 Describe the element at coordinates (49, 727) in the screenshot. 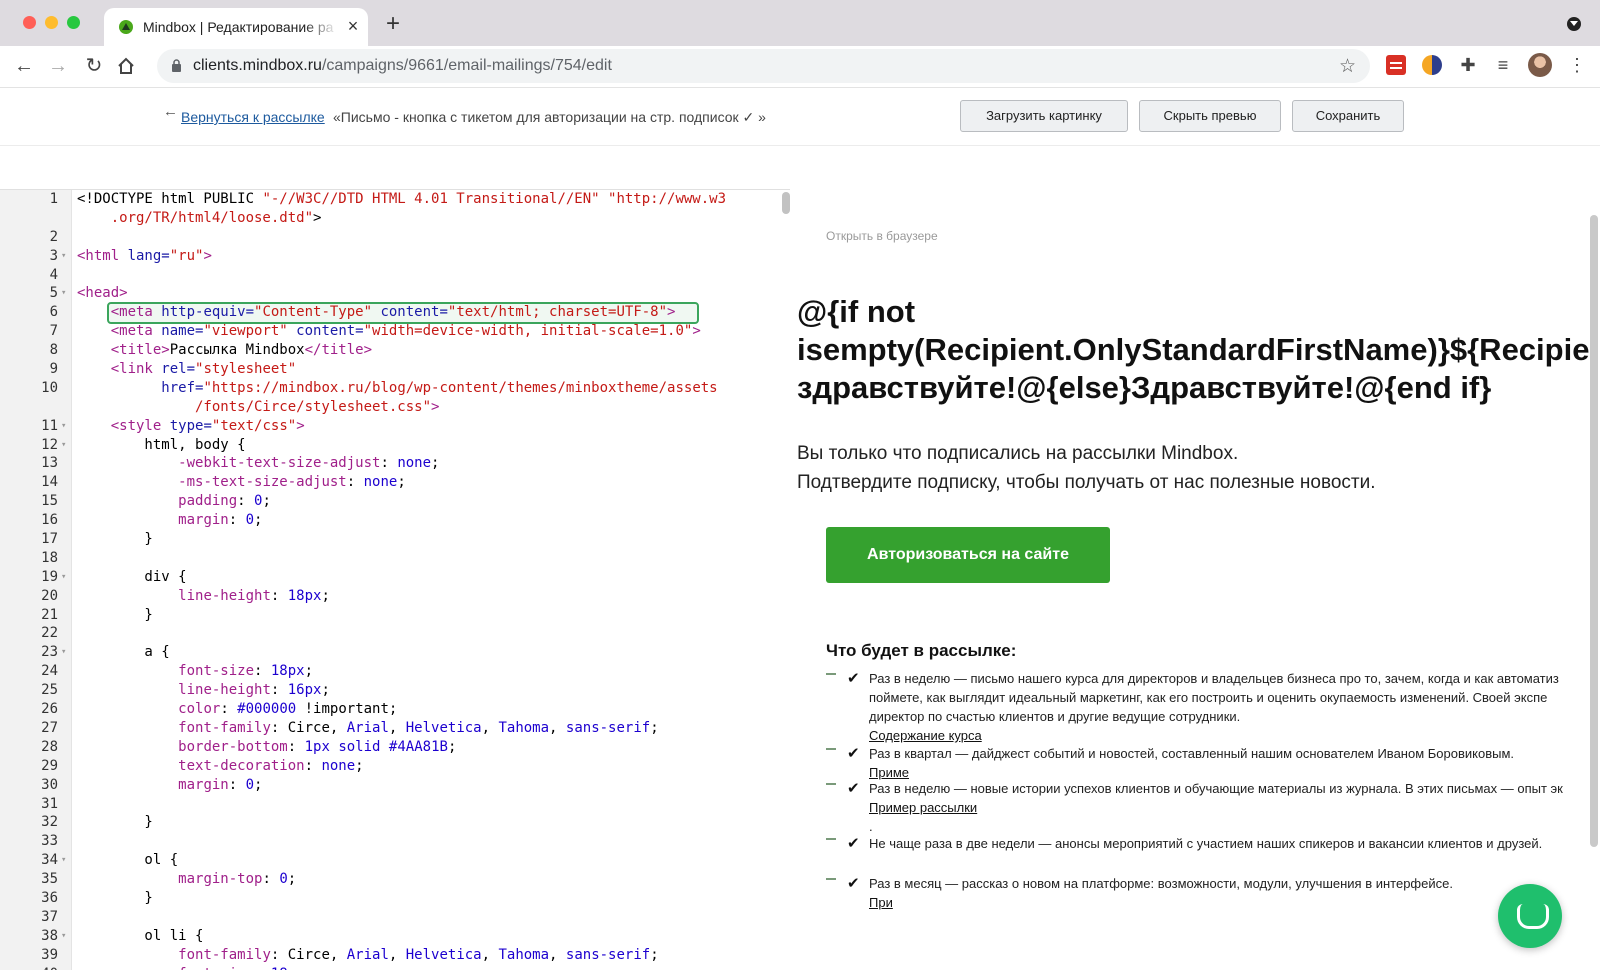

I see `line-number: 27` at that location.